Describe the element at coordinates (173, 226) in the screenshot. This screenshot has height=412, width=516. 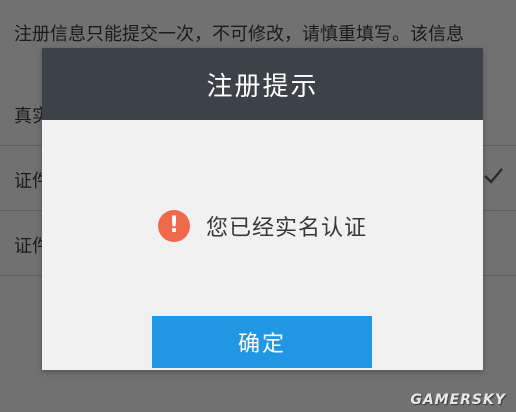
I see `exclamation-circle-icon: !` at that location.